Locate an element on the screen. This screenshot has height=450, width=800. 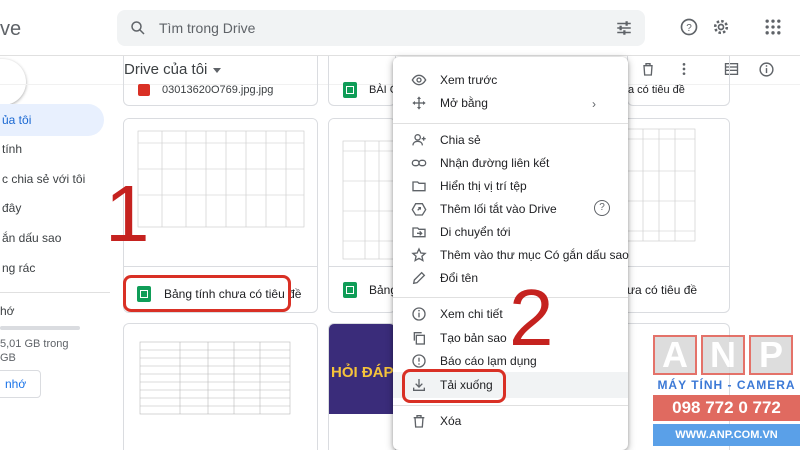
menu-item-get-link: Nhận đường liên kết is located at coordinates (510, 163).